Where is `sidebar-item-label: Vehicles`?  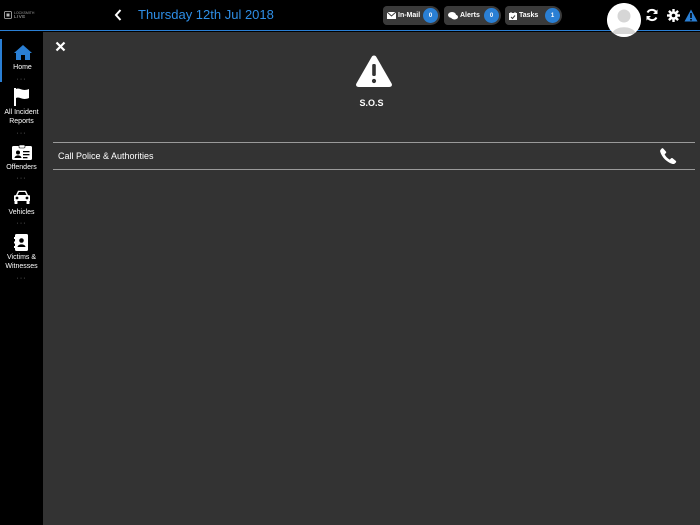
sidebar-item-label: Vehicles is located at coordinates (21, 212).